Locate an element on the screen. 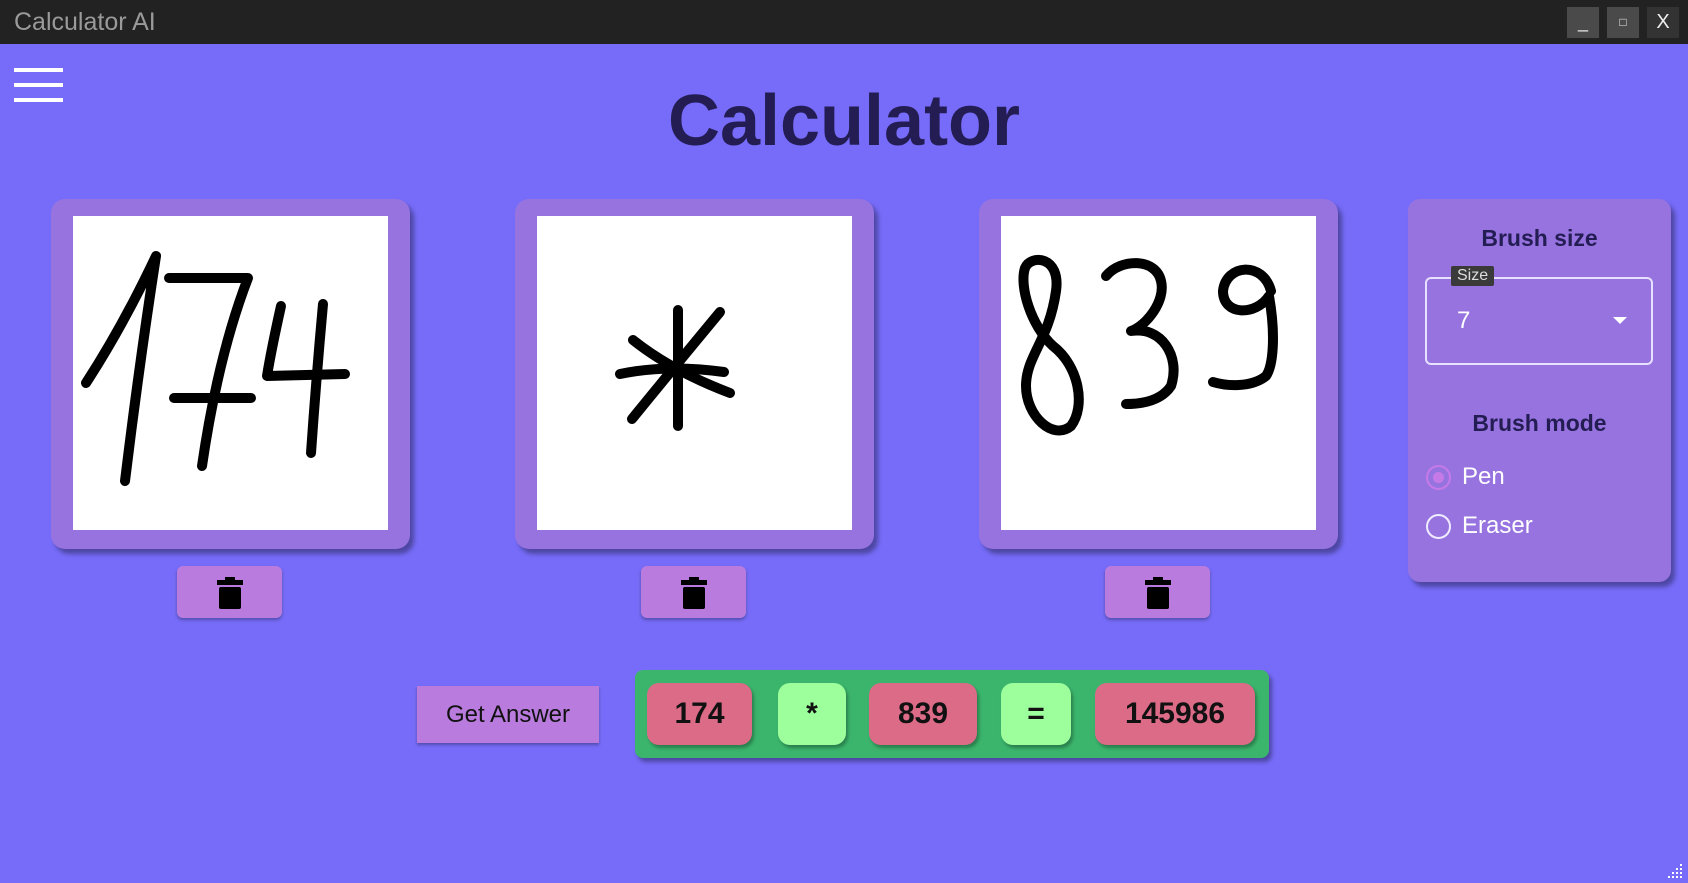  handwriting-asterisk is located at coordinates (675, 368).